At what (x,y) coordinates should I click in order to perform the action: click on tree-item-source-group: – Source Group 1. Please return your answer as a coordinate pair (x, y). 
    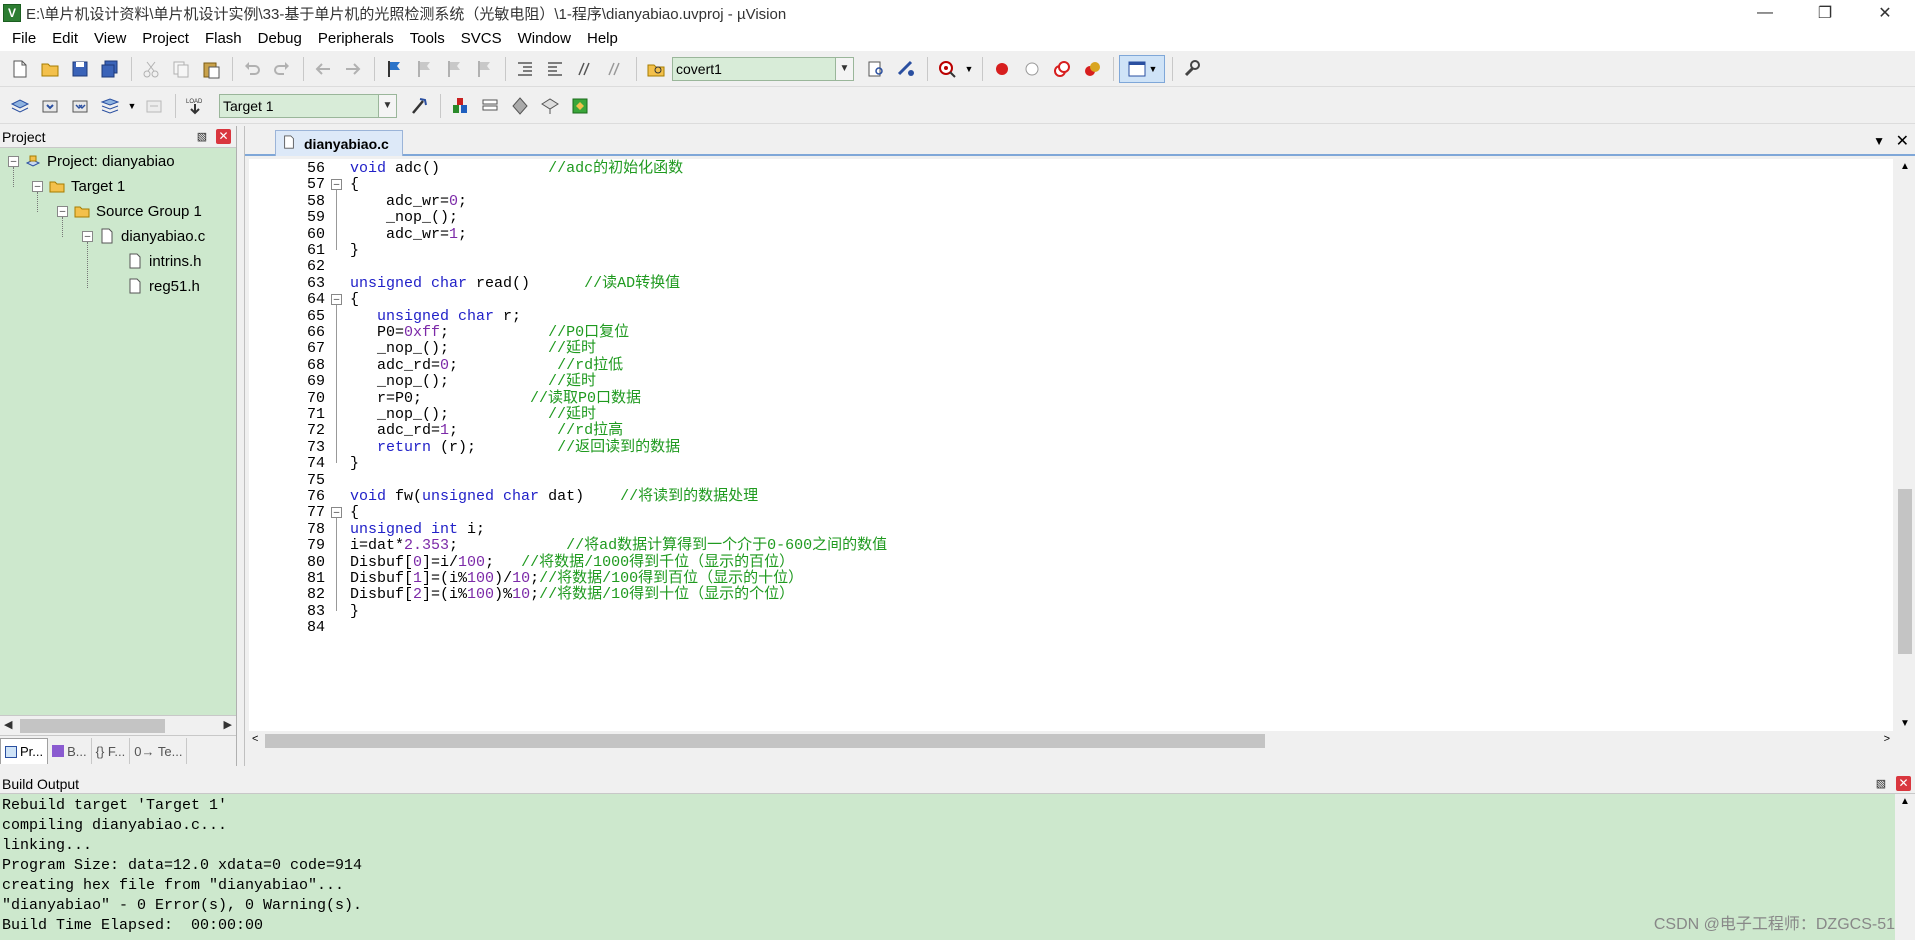
    Looking at the image, I should click on (129, 211).